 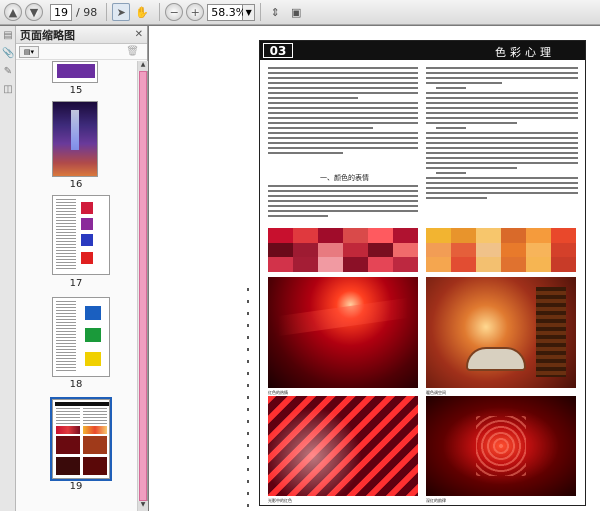 I want to click on body-text-right, so click(x=502, y=147).